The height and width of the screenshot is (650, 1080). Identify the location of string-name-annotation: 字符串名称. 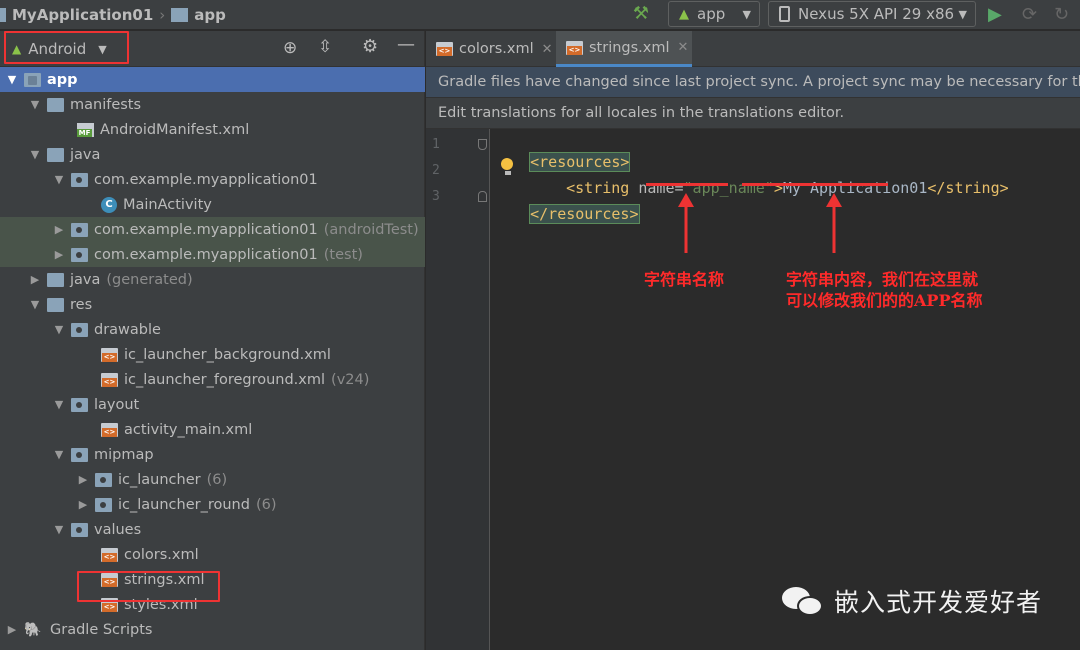
(684, 279).